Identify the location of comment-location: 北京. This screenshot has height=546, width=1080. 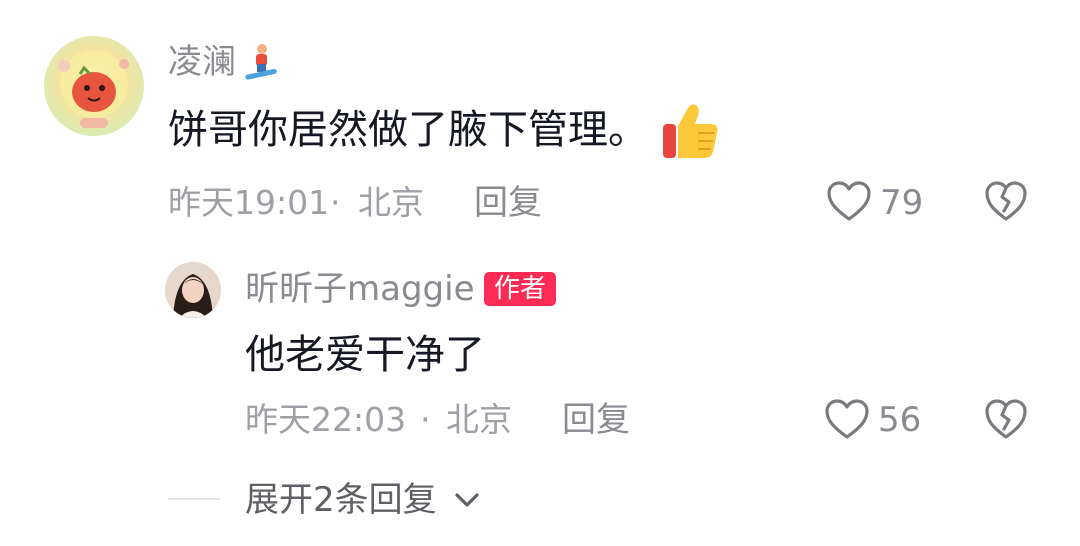
(391, 202).